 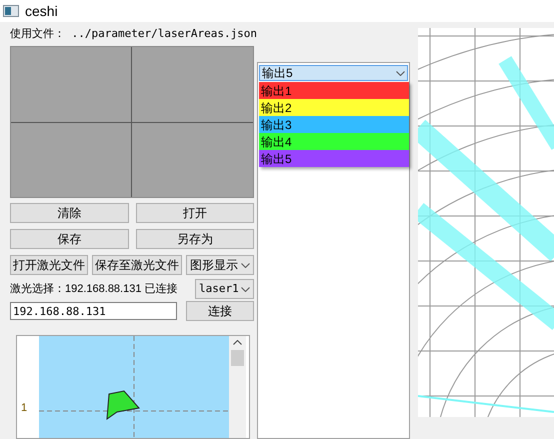 I want to click on scroll-up-icon, so click(x=237, y=342).